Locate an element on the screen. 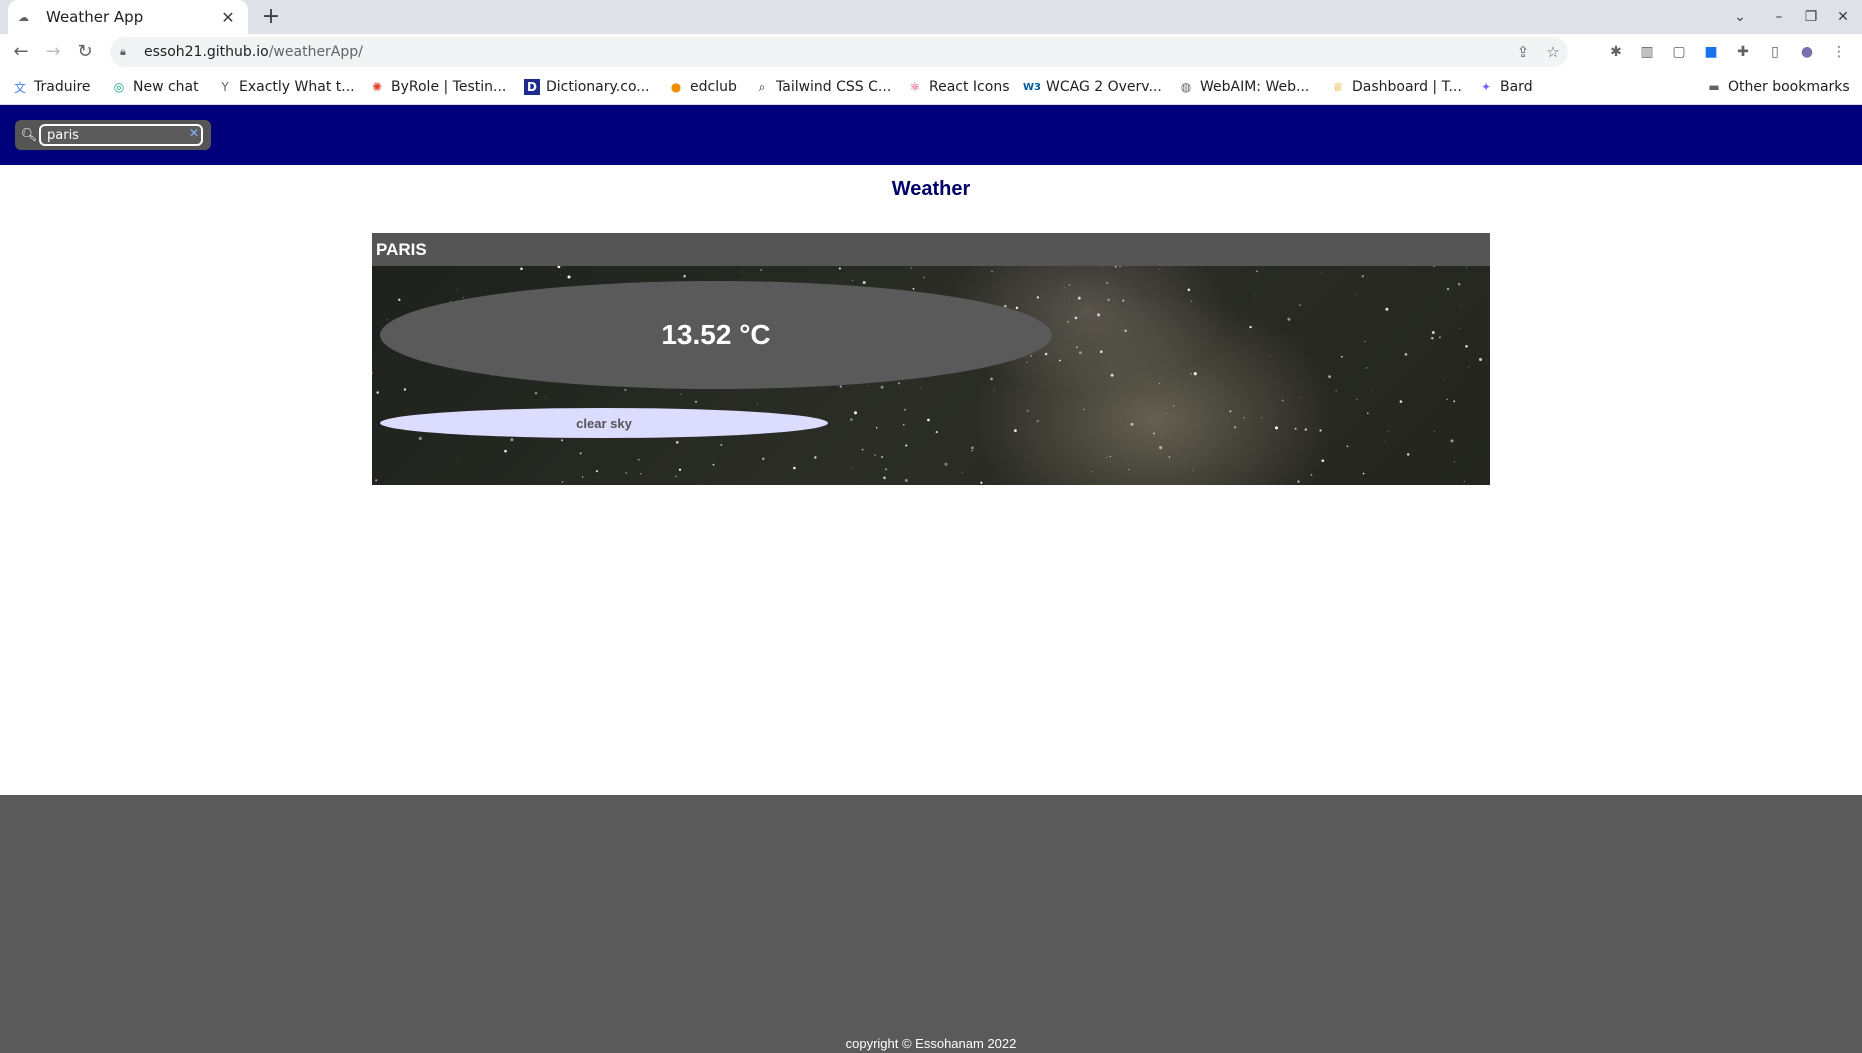 The image size is (1862, 1053). address-bar: 🔒︎ essoh21.github.io/weatherApp/ ⇪ ☆ is located at coordinates (839, 52).